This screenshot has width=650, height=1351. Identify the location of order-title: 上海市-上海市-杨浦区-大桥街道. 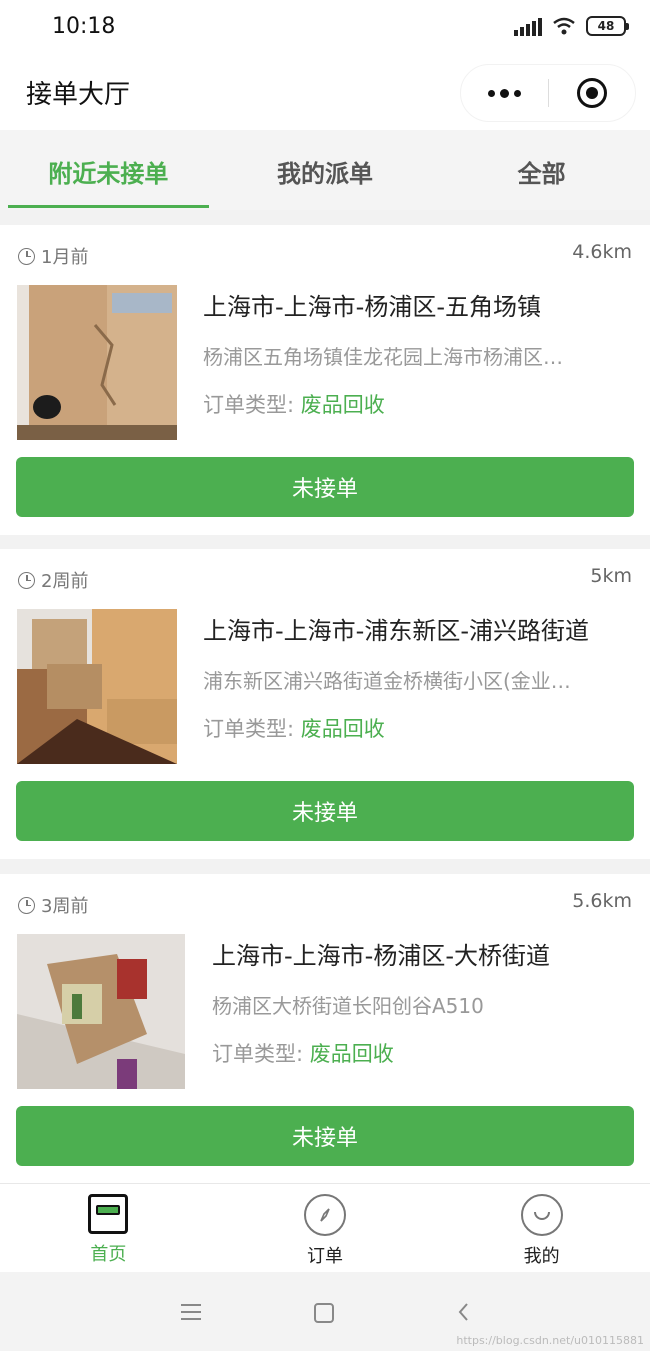
(381, 956).